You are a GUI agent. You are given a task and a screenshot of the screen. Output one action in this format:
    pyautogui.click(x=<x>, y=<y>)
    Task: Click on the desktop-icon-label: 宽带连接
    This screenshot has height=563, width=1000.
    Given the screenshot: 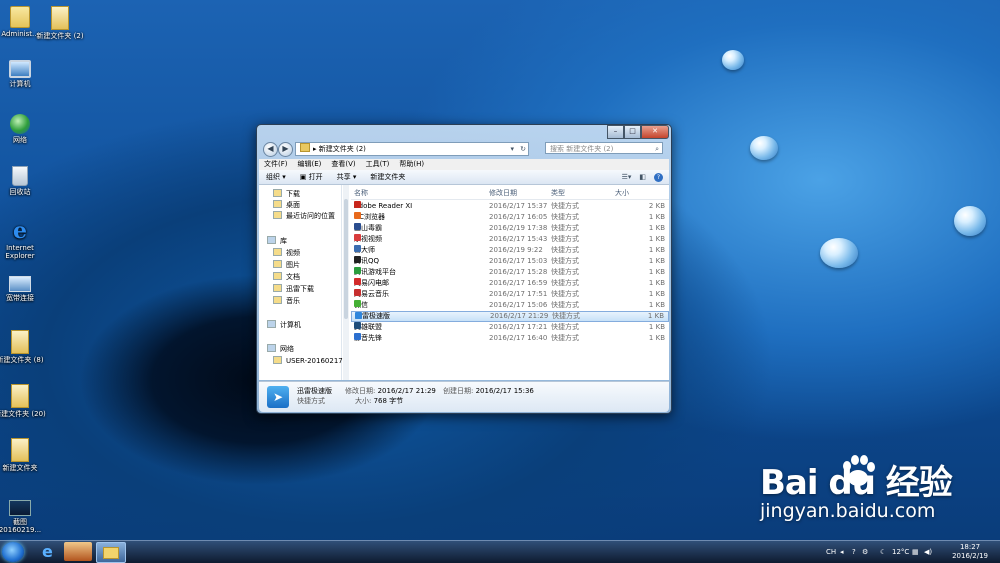 What is the action you would take?
    pyautogui.click(x=20, y=298)
    